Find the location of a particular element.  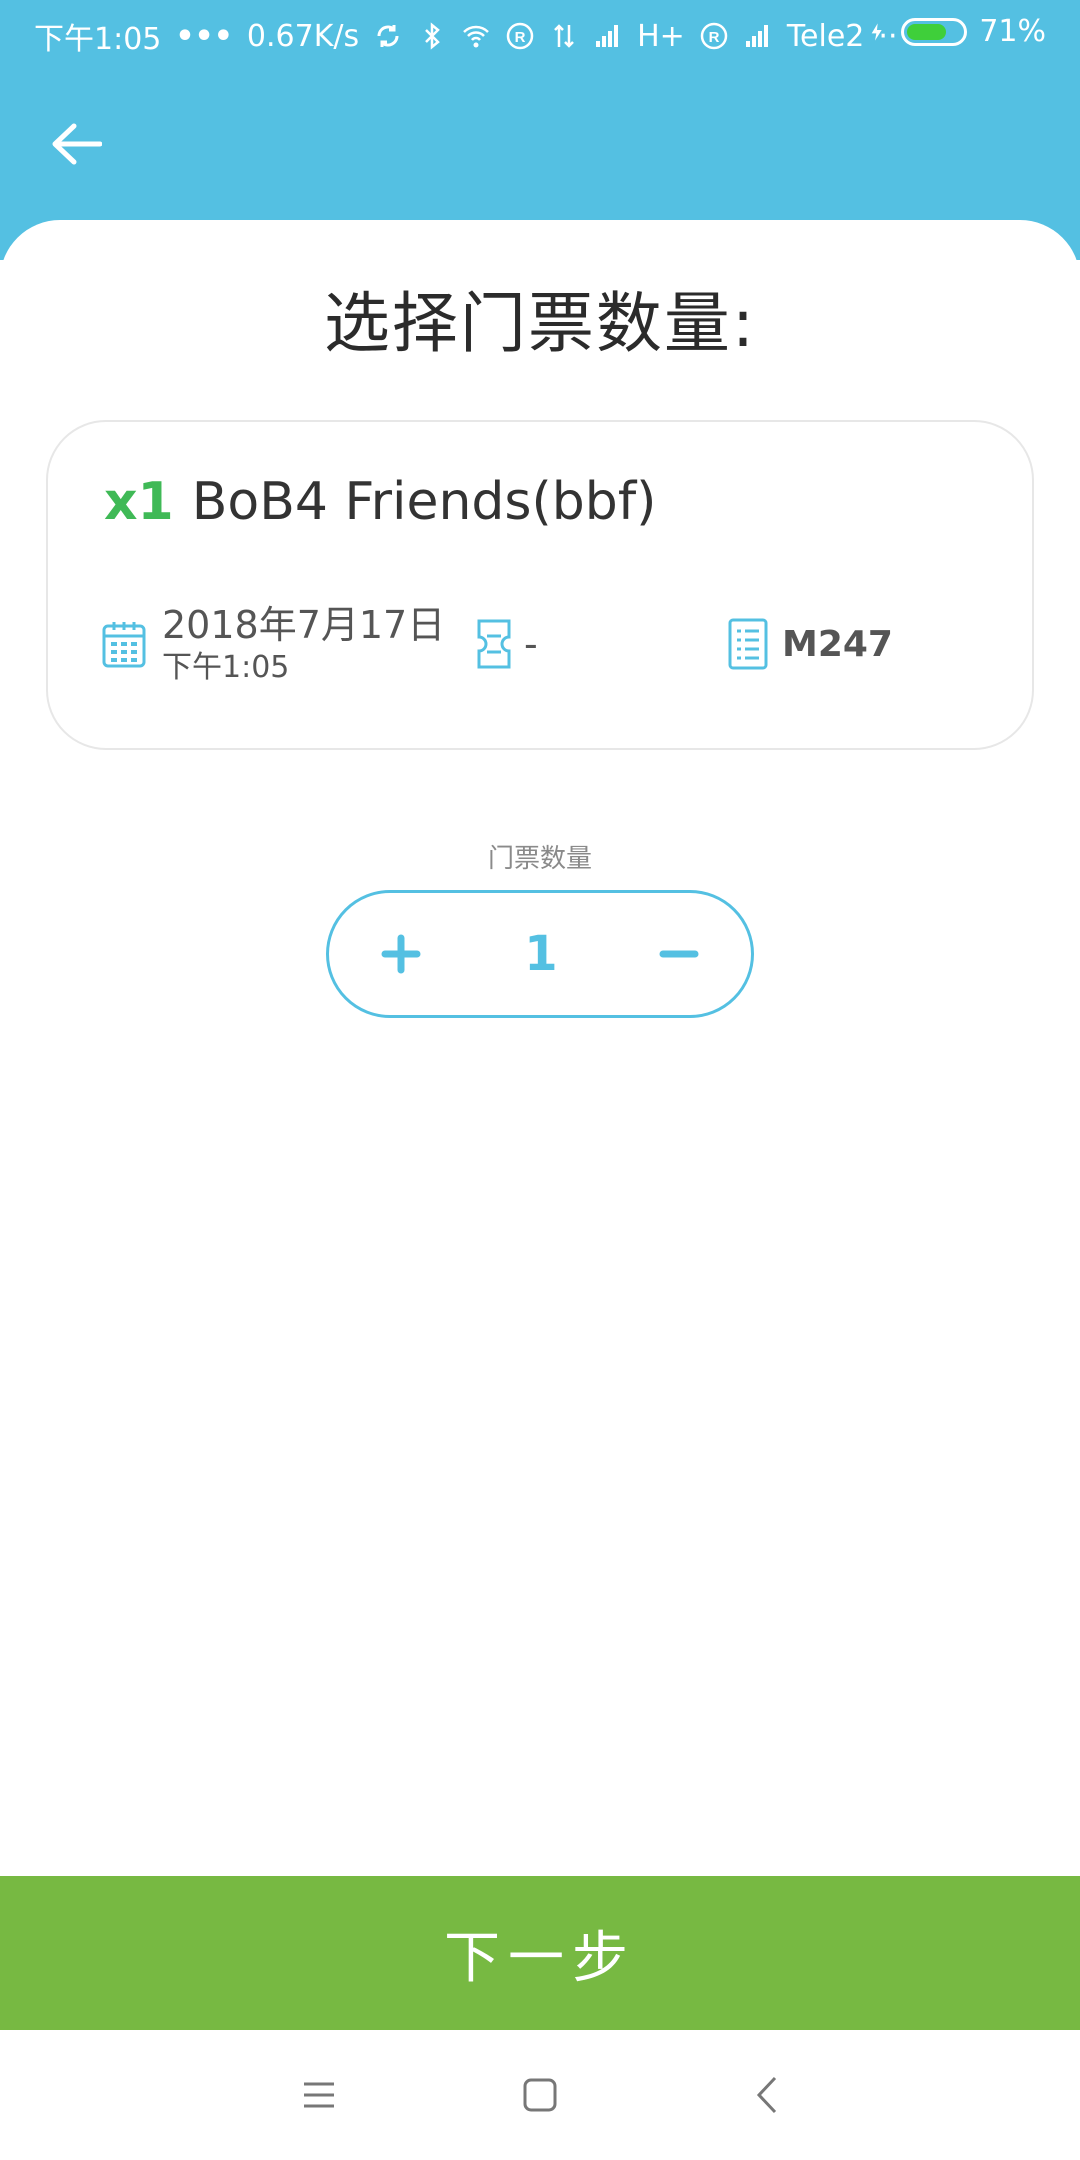

system-back-button is located at coordinates (767, 2095).